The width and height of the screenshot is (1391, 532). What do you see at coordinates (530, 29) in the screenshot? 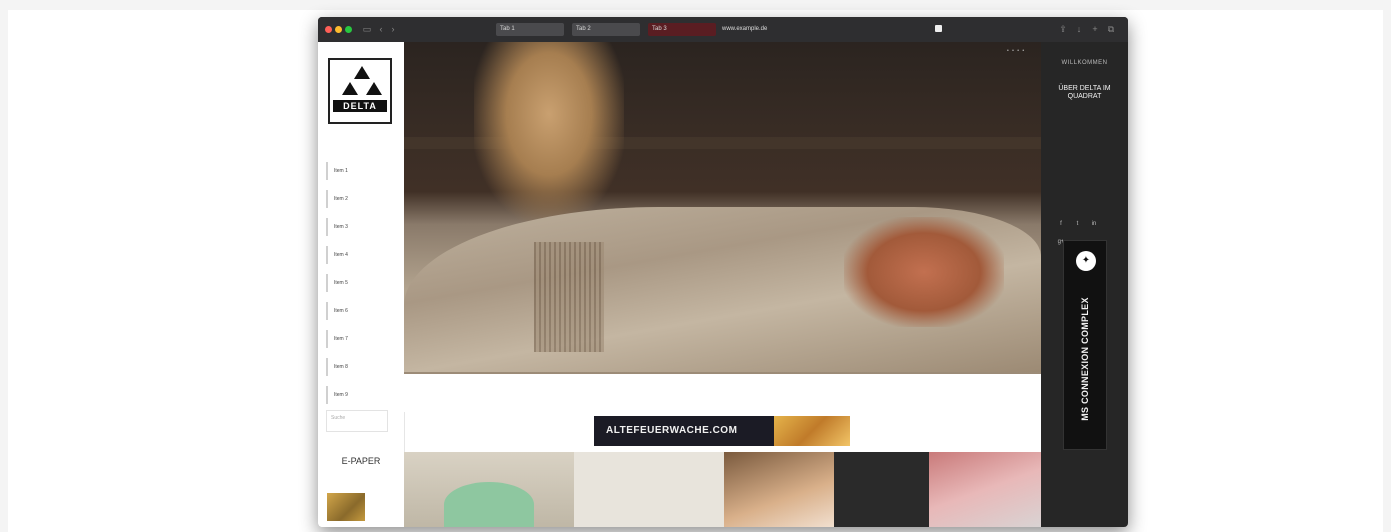
I see `browser-tab-1: Tab 1` at bounding box center [530, 29].